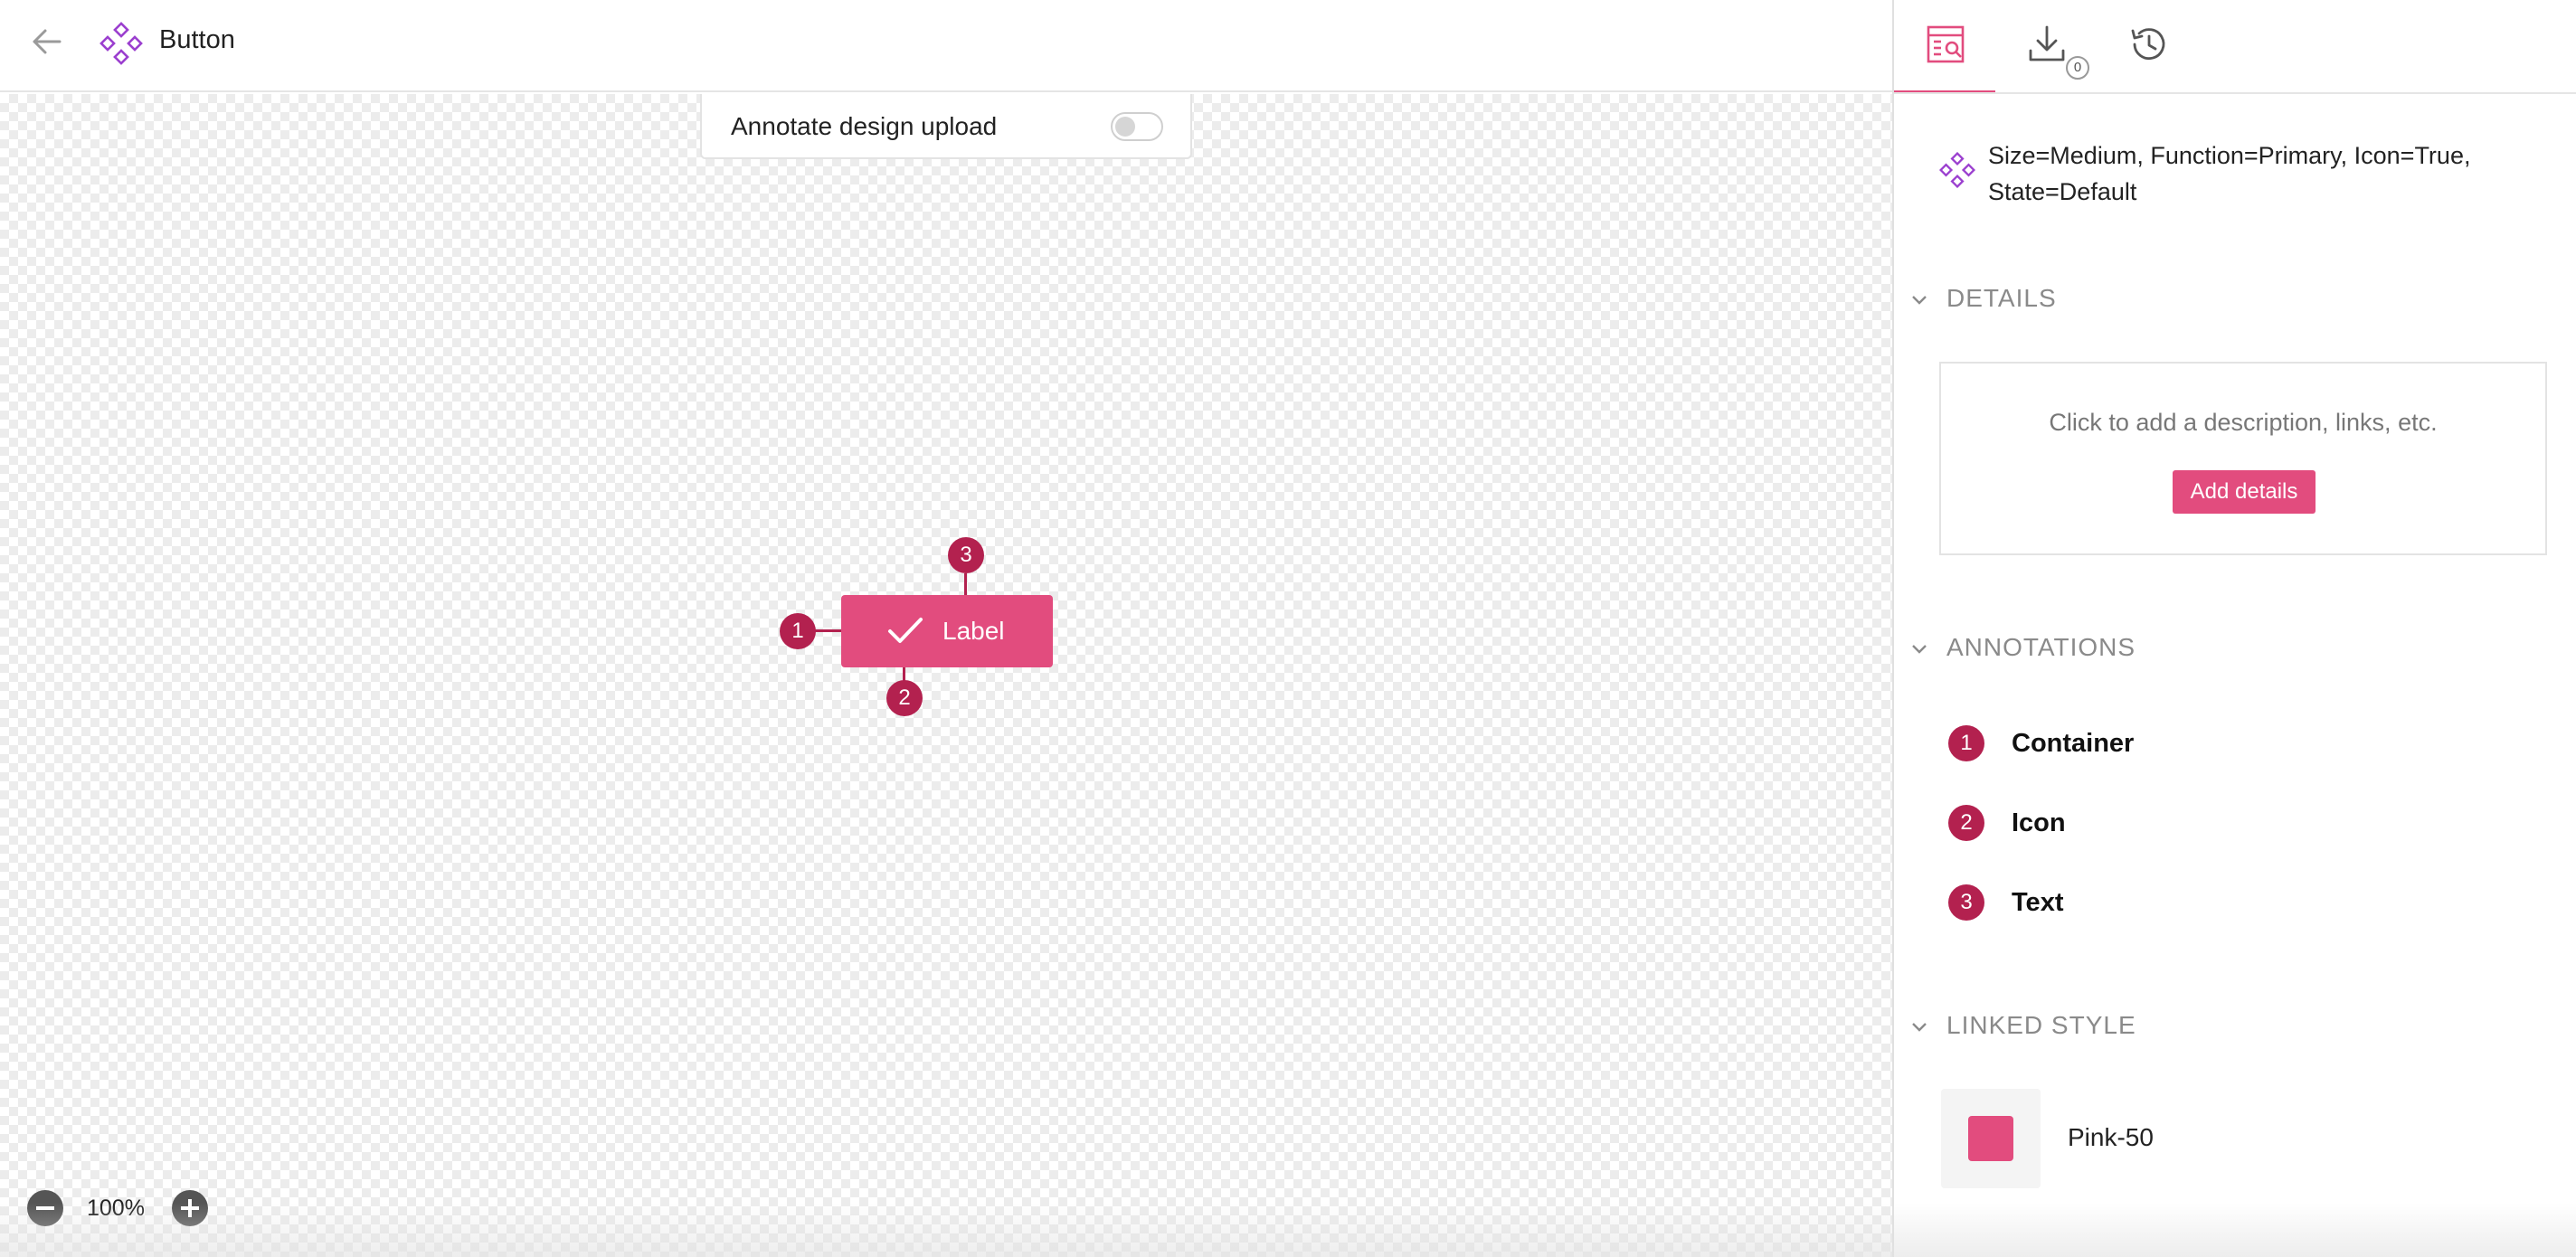  Describe the element at coordinates (798, 631) in the screenshot. I see `annotation-marker-1: 1` at that location.